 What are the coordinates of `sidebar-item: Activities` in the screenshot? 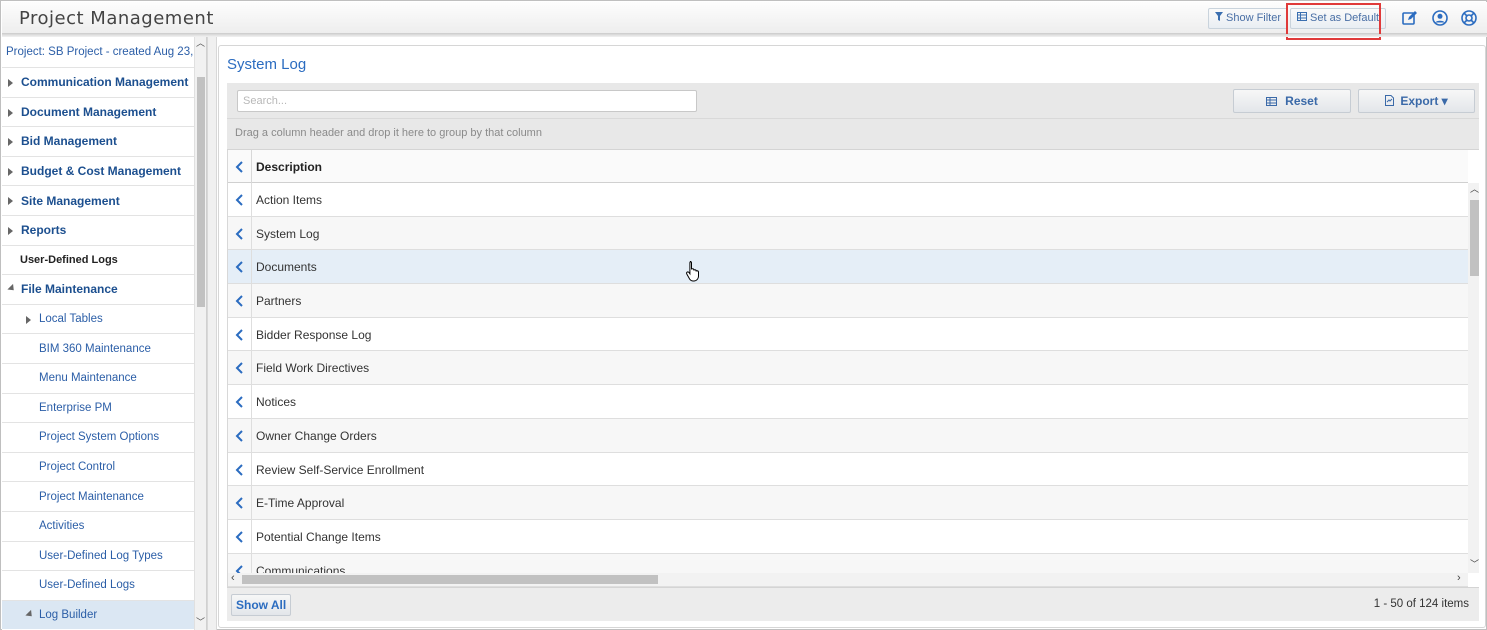 It's located at (98, 525).